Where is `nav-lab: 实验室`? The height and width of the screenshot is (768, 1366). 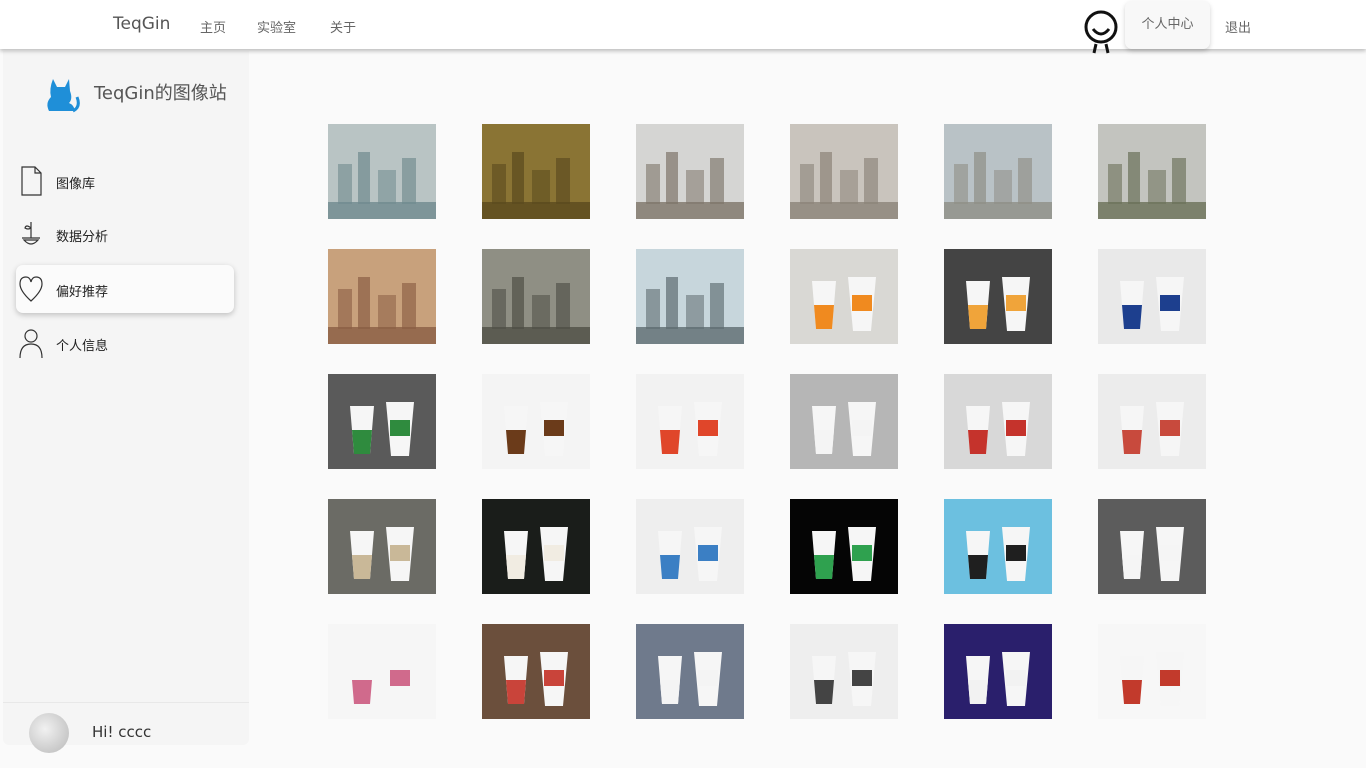 nav-lab: 实验室 is located at coordinates (276, 26).